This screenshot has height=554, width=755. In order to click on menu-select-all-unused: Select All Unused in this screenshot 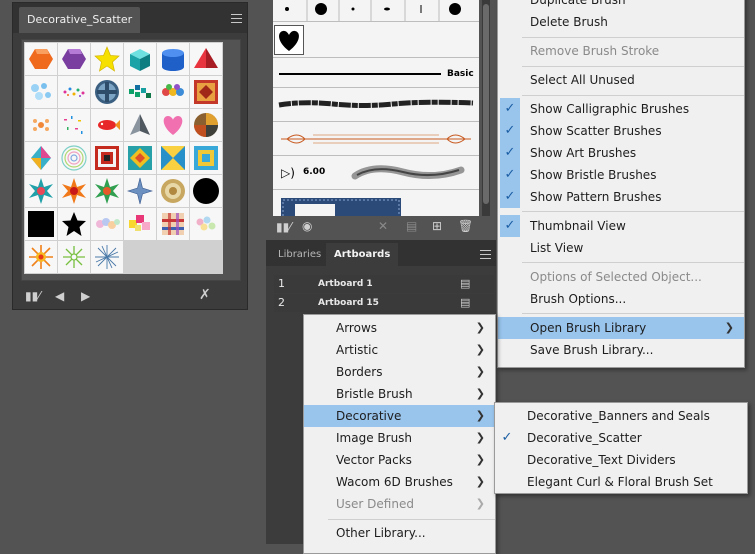, I will do `click(621, 80)`.